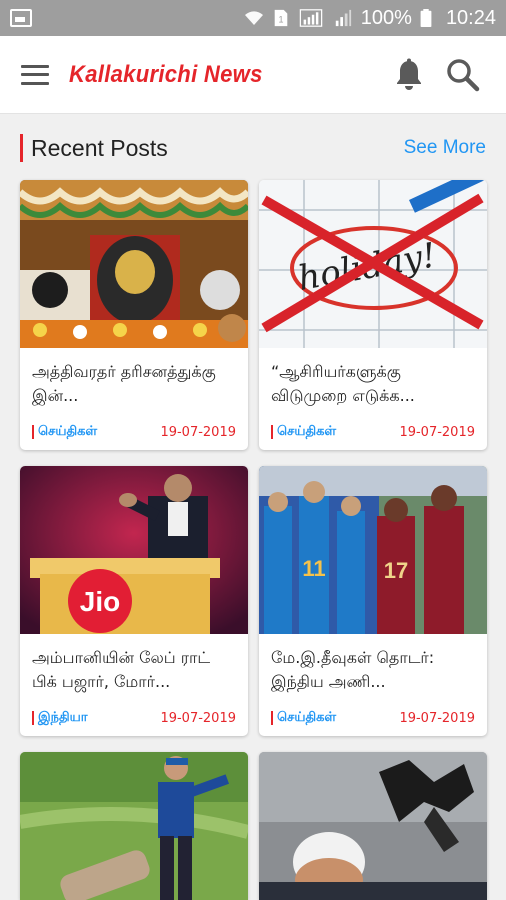 The height and width of the screenshot is (900, 506). I want to click on signal-icon, so click(311, 18).